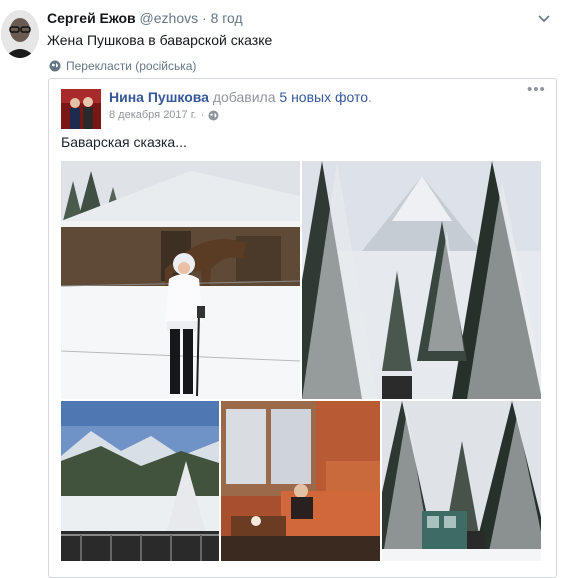  Describe the element at coordinates (152, 115) in the screenshot. I see `embed-date: 8 декабря 2017 г.` at that location.